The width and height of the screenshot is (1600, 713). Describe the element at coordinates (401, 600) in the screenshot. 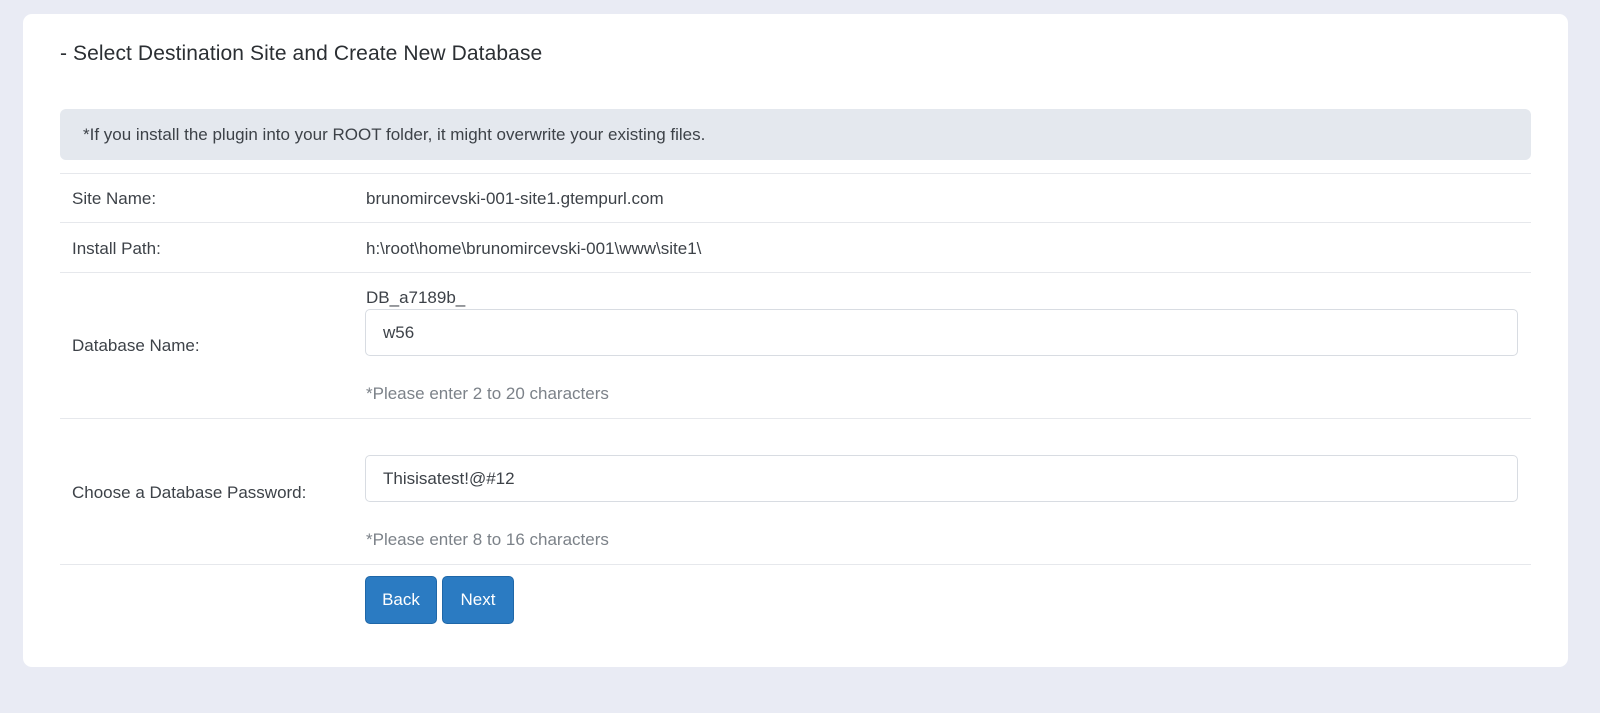

I see `back-button: Back` at that location.